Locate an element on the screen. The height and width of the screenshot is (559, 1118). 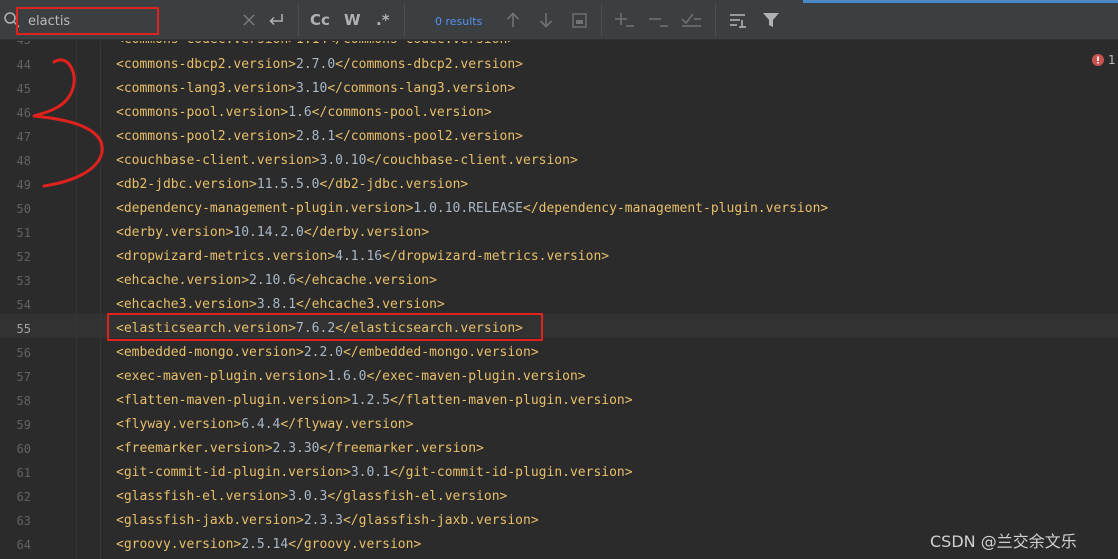
filter-icon is located at coordinates (771, 22).